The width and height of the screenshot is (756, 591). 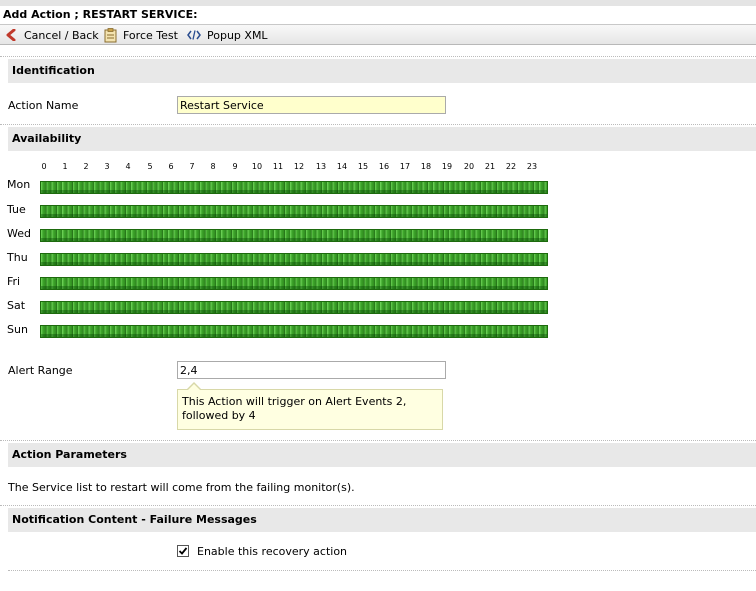 I want to click on code-xml-icon, so click(x=194, y=35).